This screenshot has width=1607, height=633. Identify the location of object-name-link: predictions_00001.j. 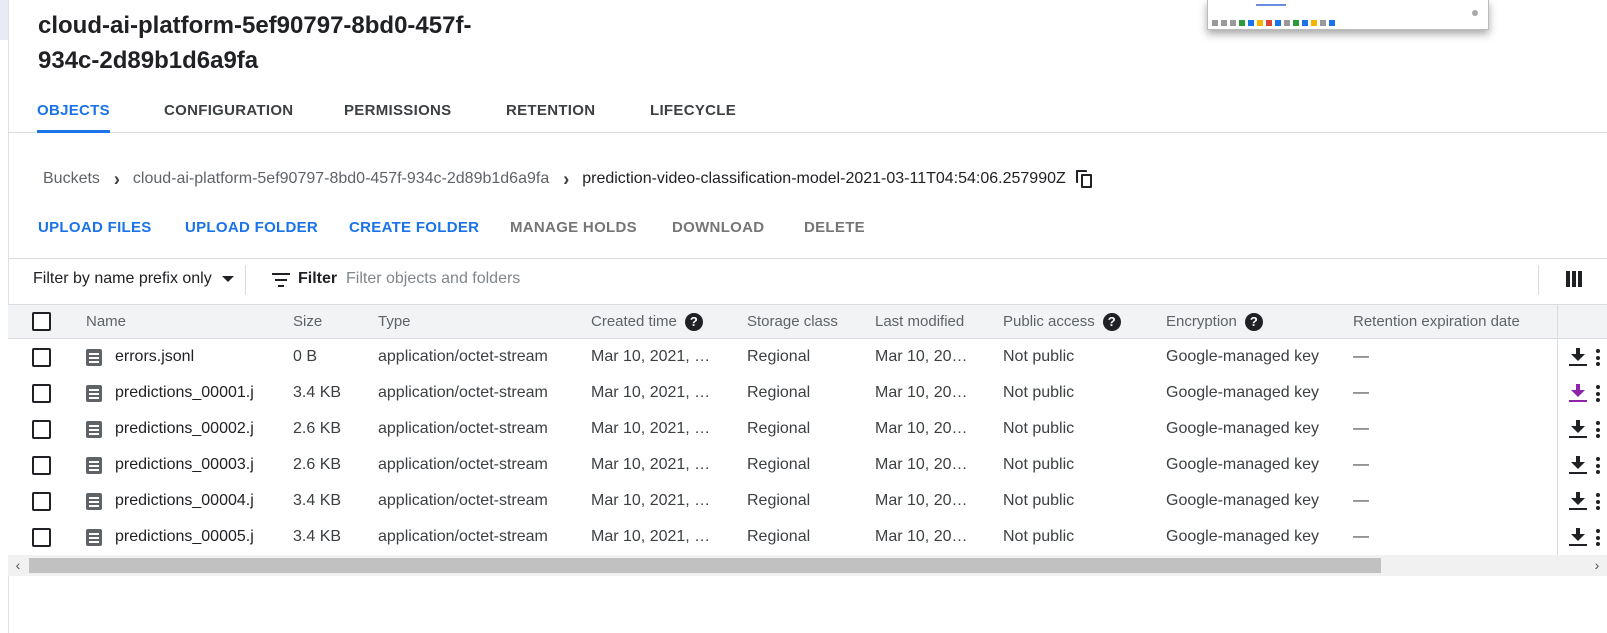
(184, 393).